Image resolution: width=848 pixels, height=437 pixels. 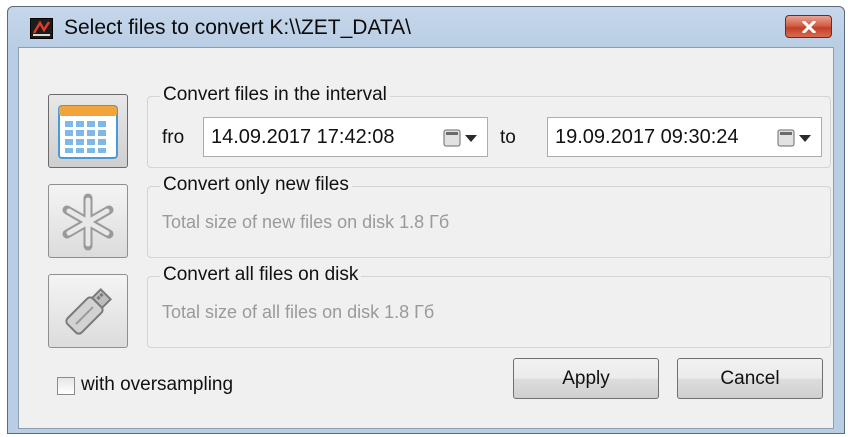 I want to click on from-date-value: 14.09.2017 17:42:08, so click(x=303, y=137).